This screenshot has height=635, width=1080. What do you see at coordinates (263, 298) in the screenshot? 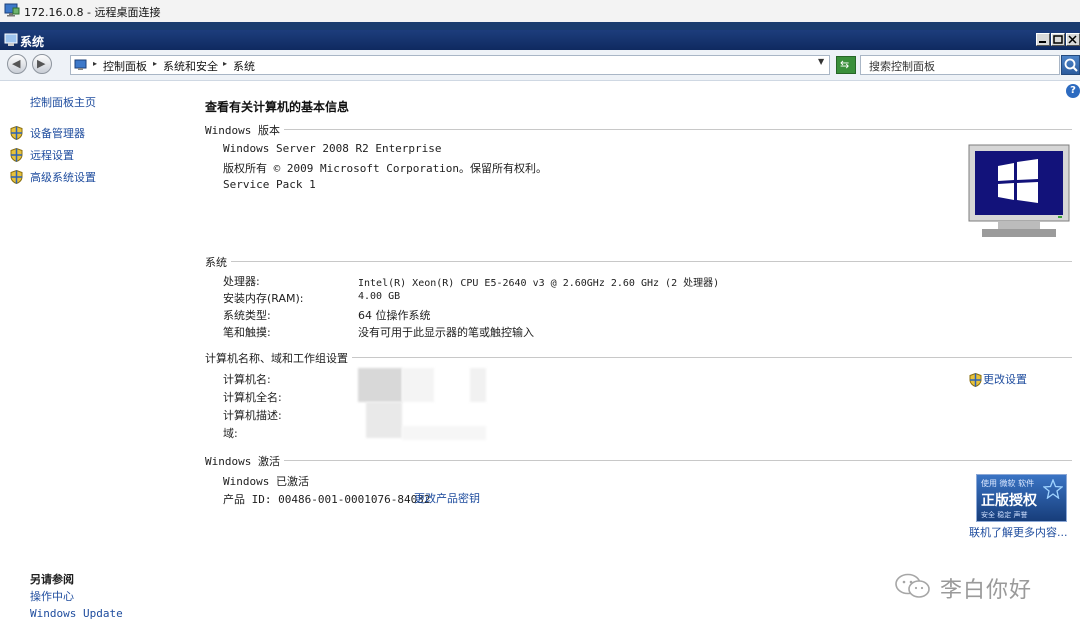
I see `ram-label: 安装内存(RAM):` at bounding box center [263, 298].